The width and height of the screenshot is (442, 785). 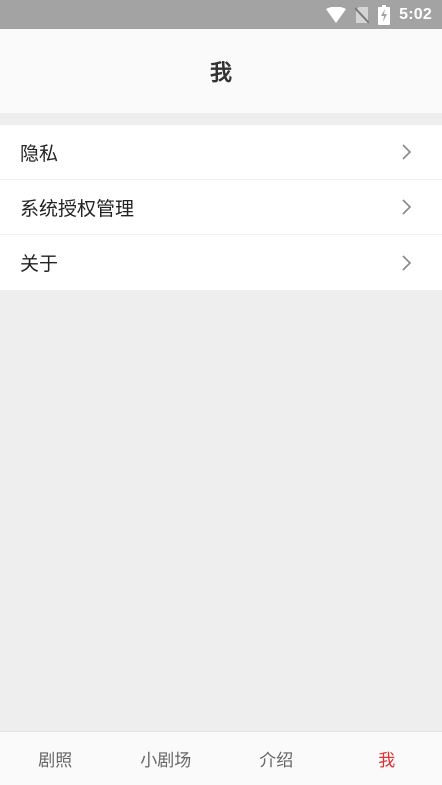 I want to click on status-time: 5:02, so click(x=415, y=14).